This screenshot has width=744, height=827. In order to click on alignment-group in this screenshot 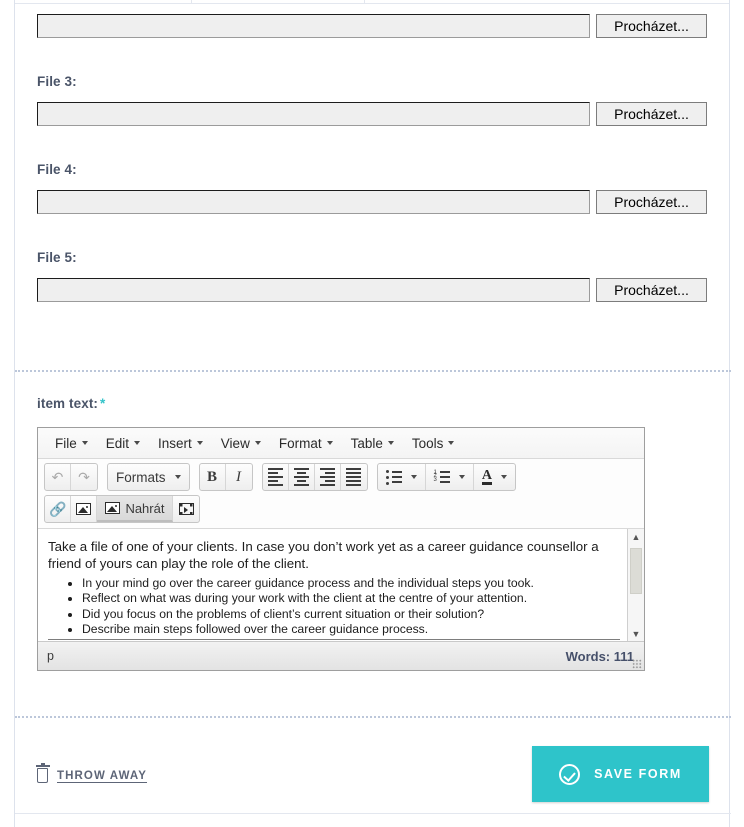, I will do `click(314, 477)`.